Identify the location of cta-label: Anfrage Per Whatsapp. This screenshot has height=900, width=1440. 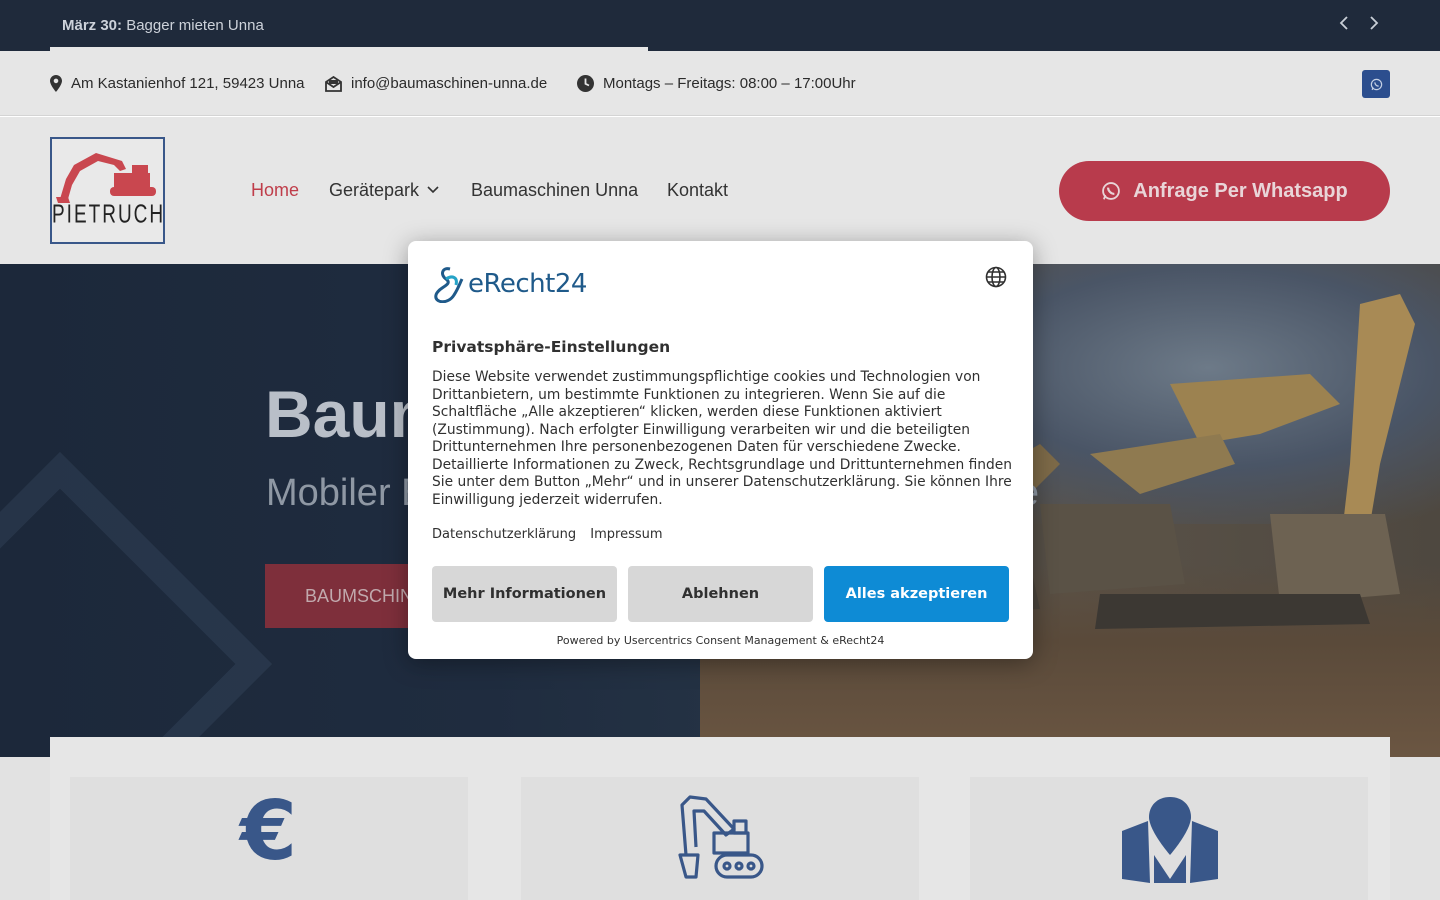
(1240, 190).